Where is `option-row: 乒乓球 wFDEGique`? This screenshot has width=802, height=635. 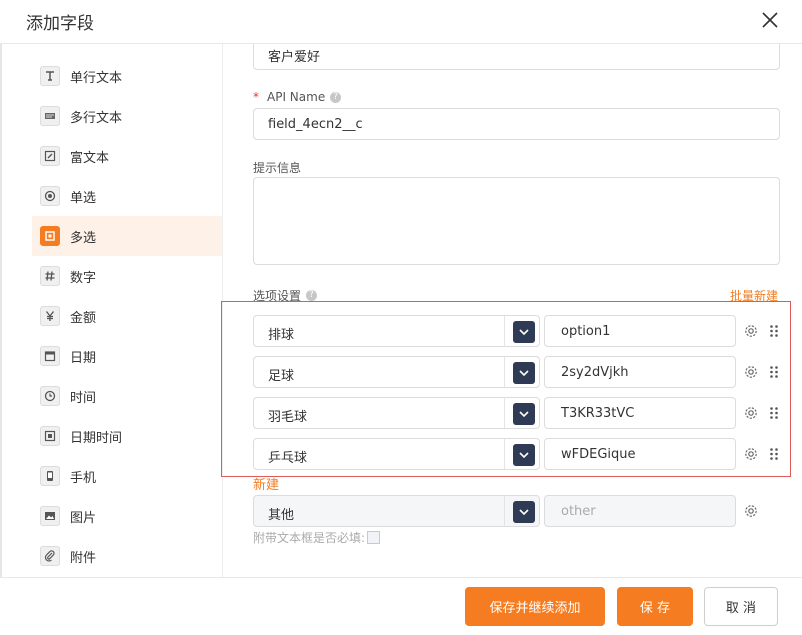 option-row: 乒乓球 wFDEGique is located at coordinates (523, 454).